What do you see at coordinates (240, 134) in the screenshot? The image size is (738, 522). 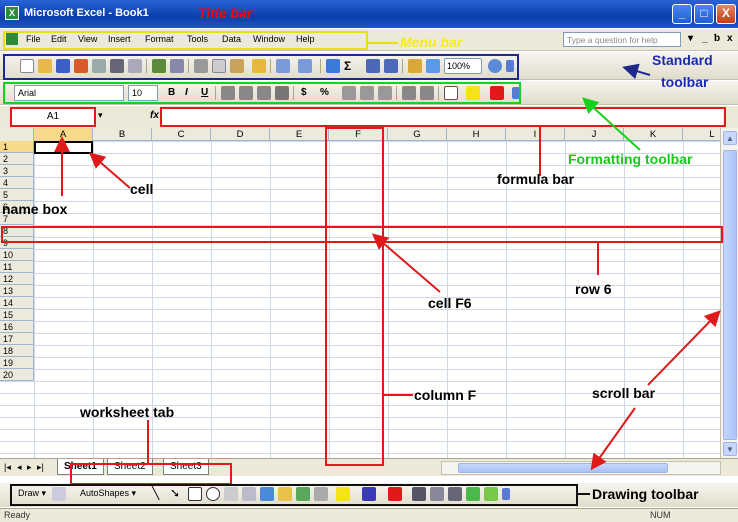 I see `column-header: D` at bounding box center [240, 134].